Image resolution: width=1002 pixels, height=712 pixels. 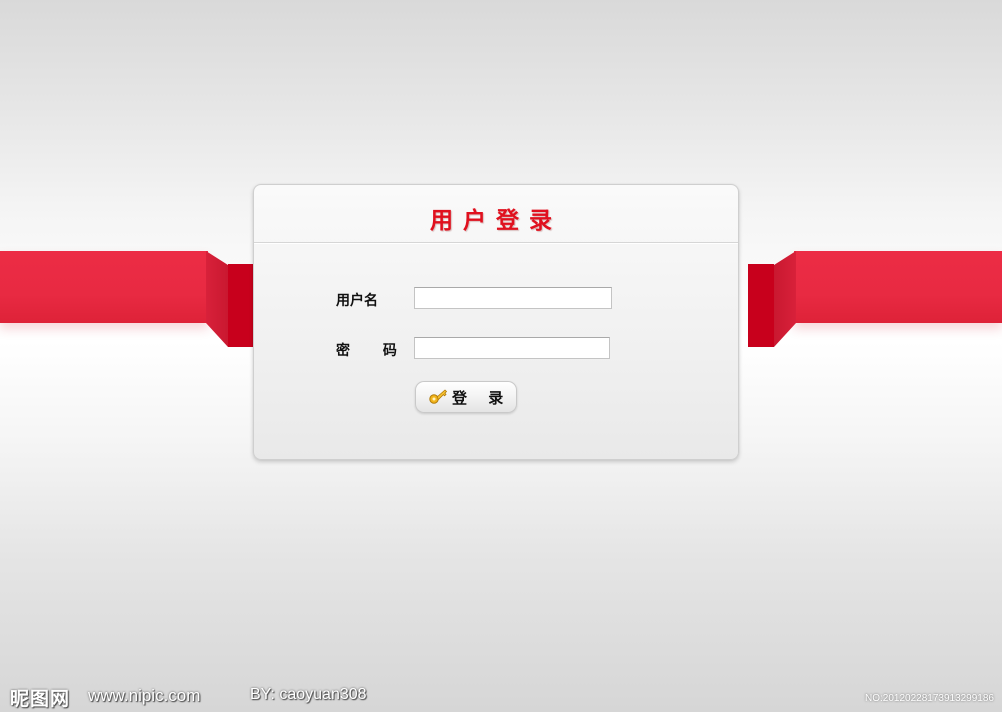 What do you see at coordinates (217, 299) in the screenshot?
I see `ribbon-fold-left` at bounding box center [217, 299].